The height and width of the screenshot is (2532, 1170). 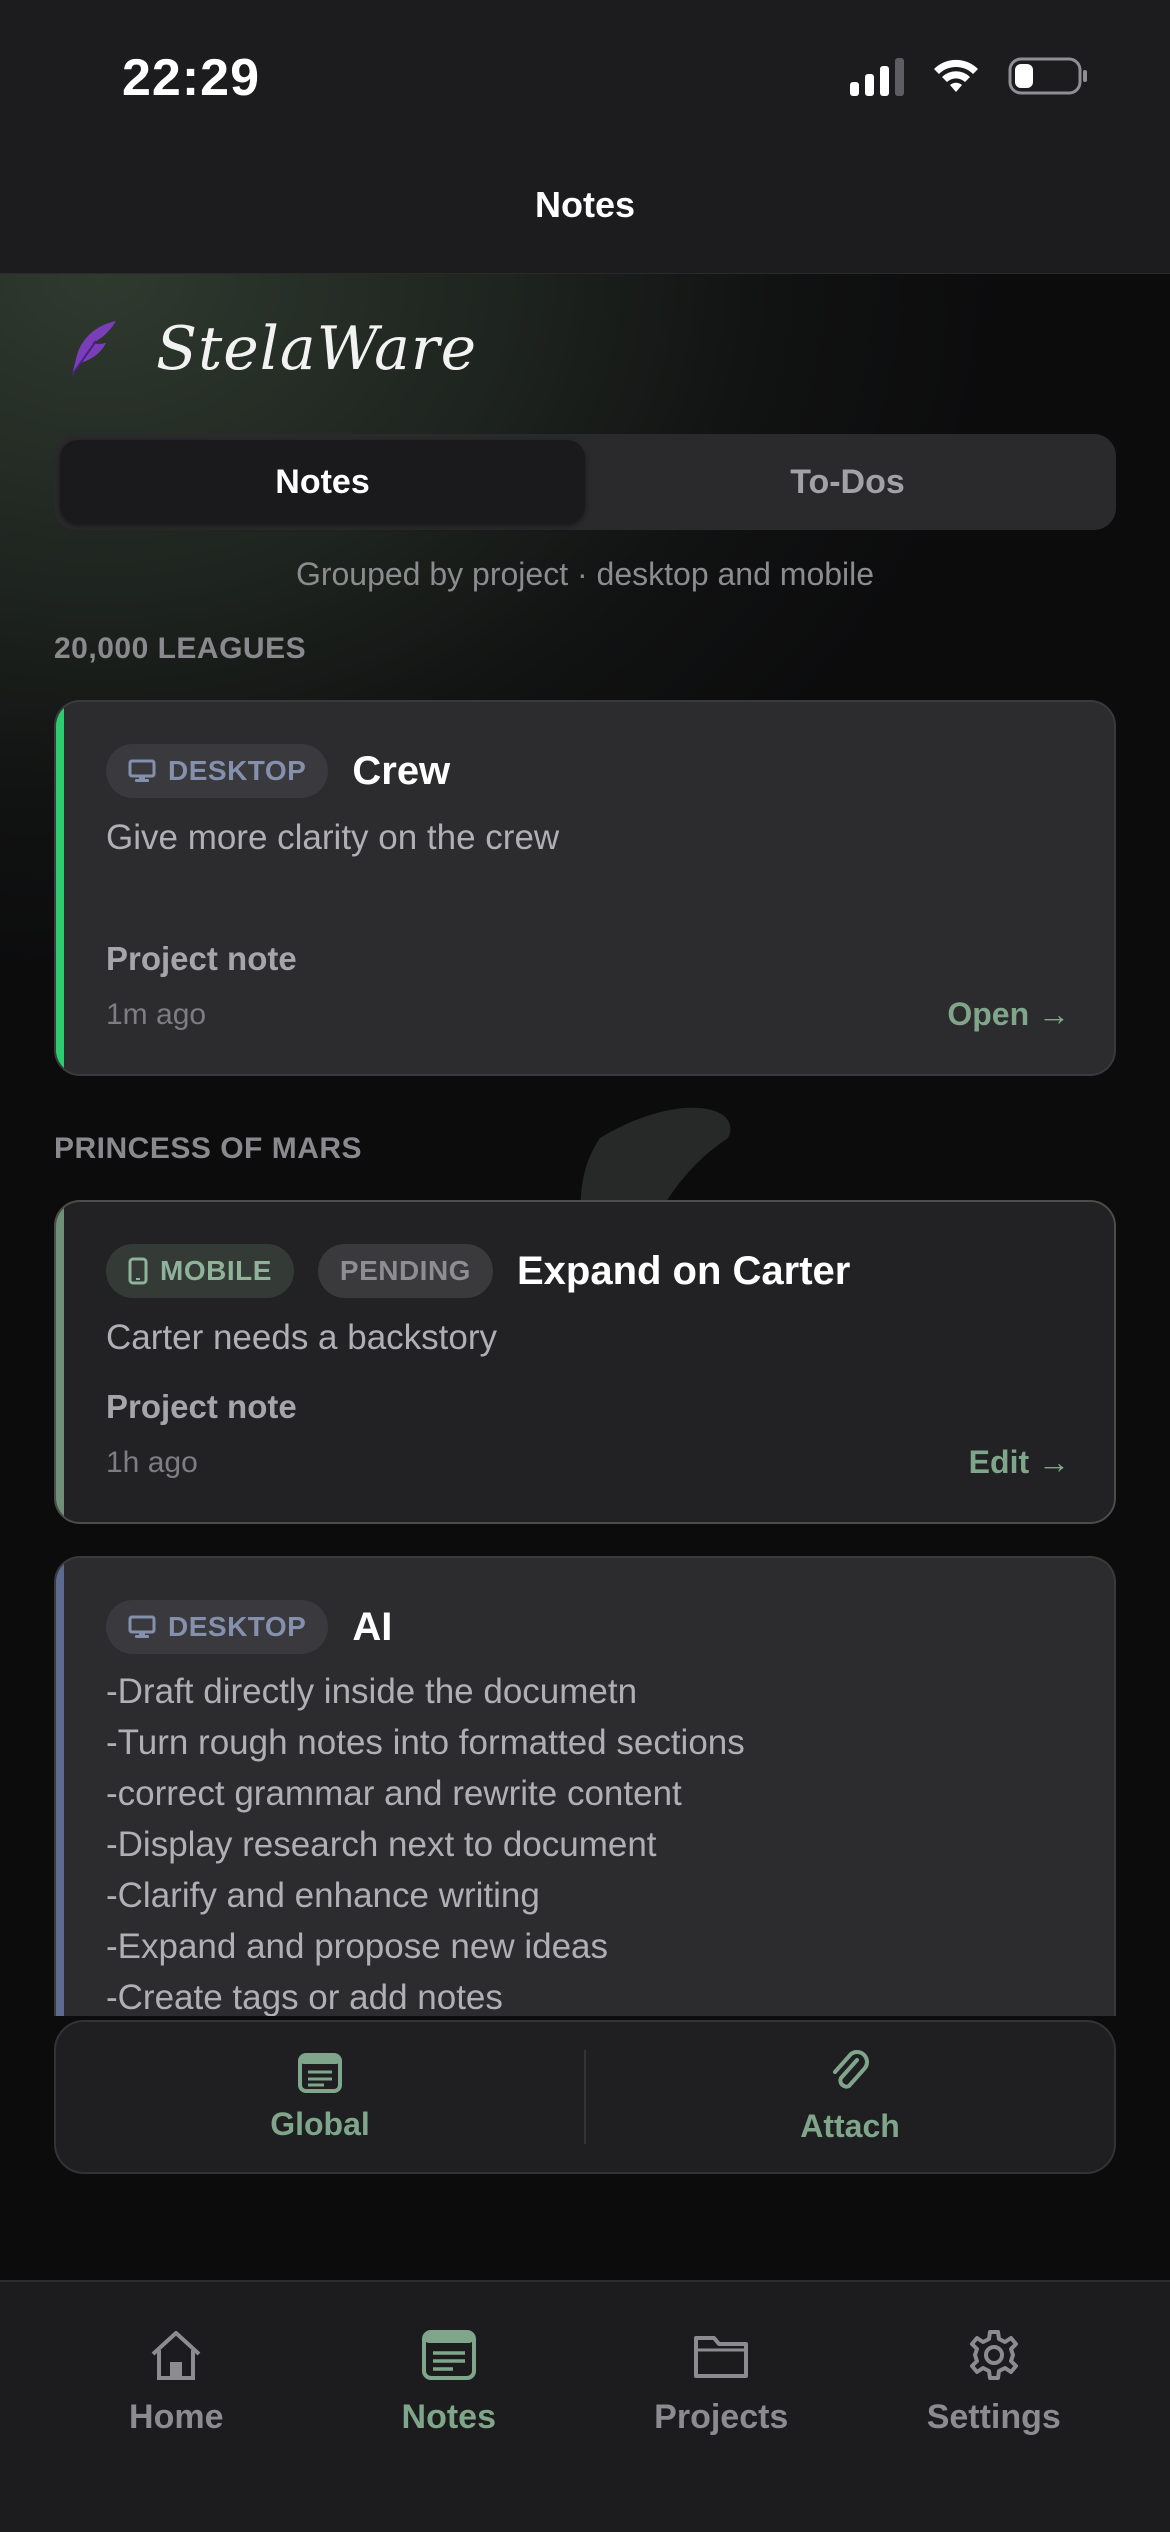 What do you see at coordinates (138, 1271) in the screenshot?
I see `mobile-icon` at bounding box center [138, 1271].